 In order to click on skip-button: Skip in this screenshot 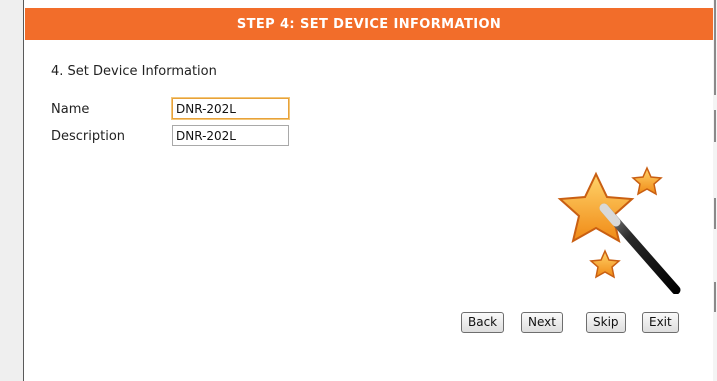, I will do `click(606, 322)`.